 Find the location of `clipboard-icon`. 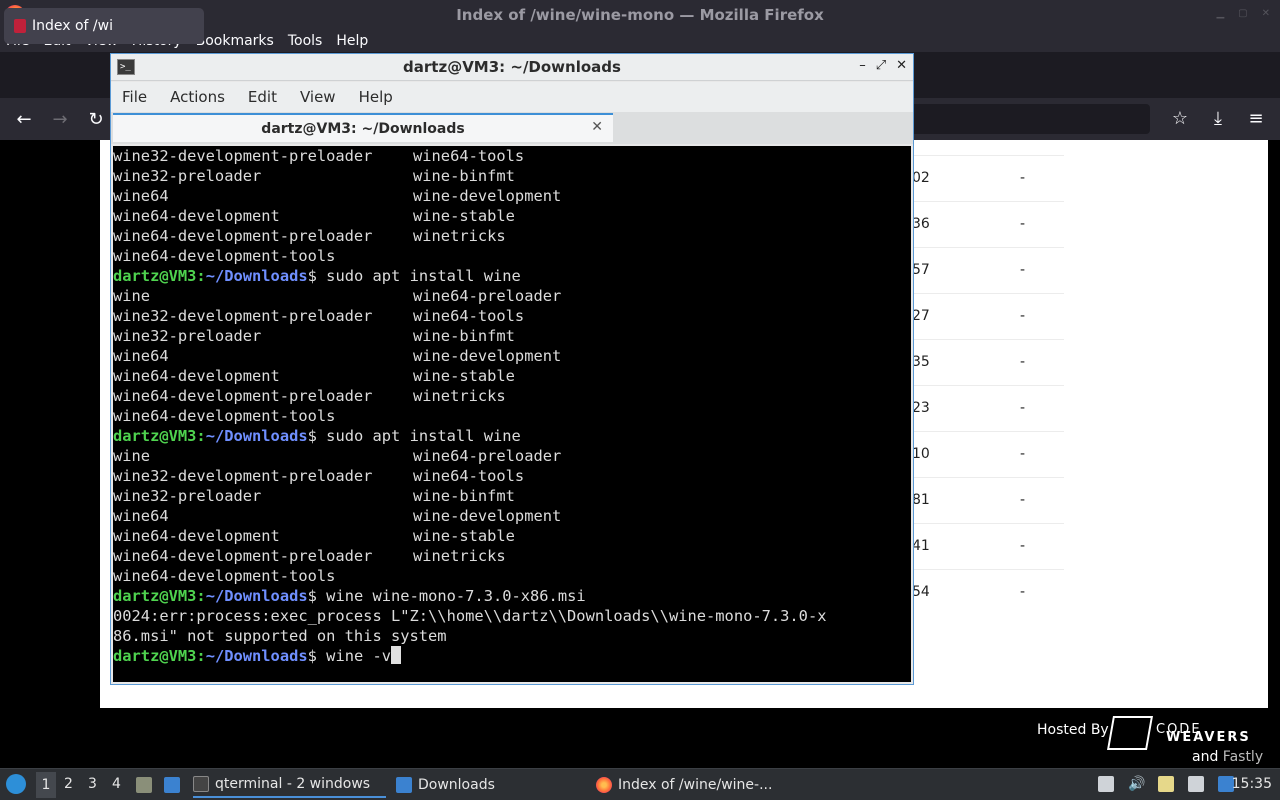

clipboard-icon is located at coordinates (1166, 784).